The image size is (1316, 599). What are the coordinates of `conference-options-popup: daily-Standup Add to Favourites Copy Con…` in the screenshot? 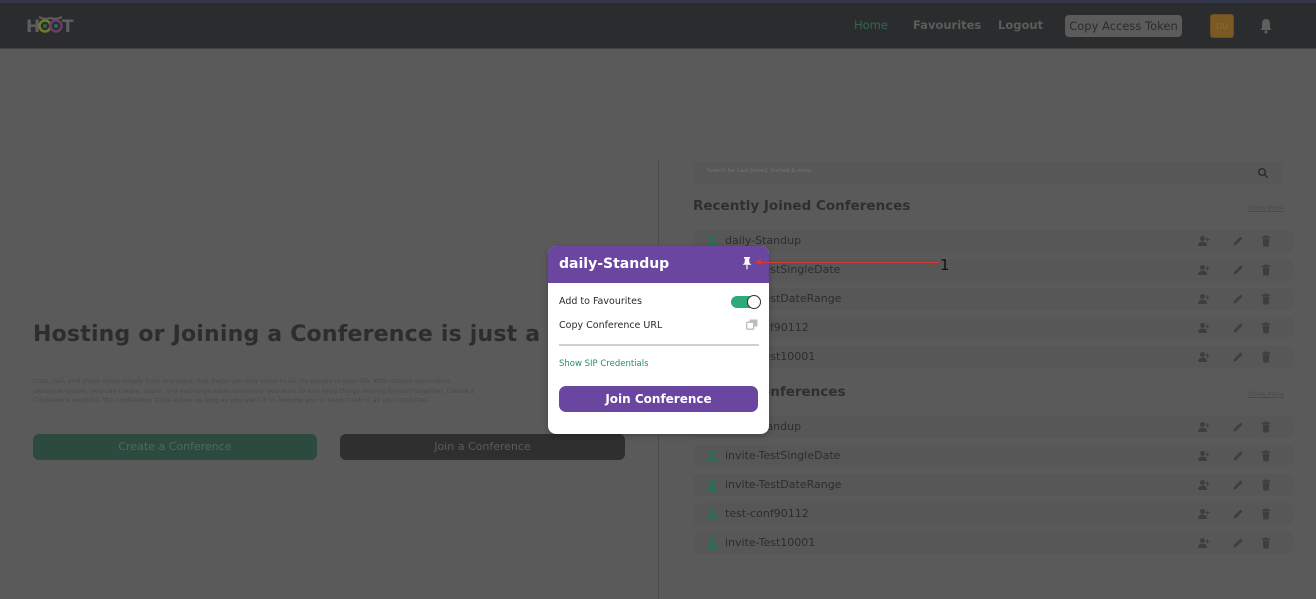 It's located at (658, 340).